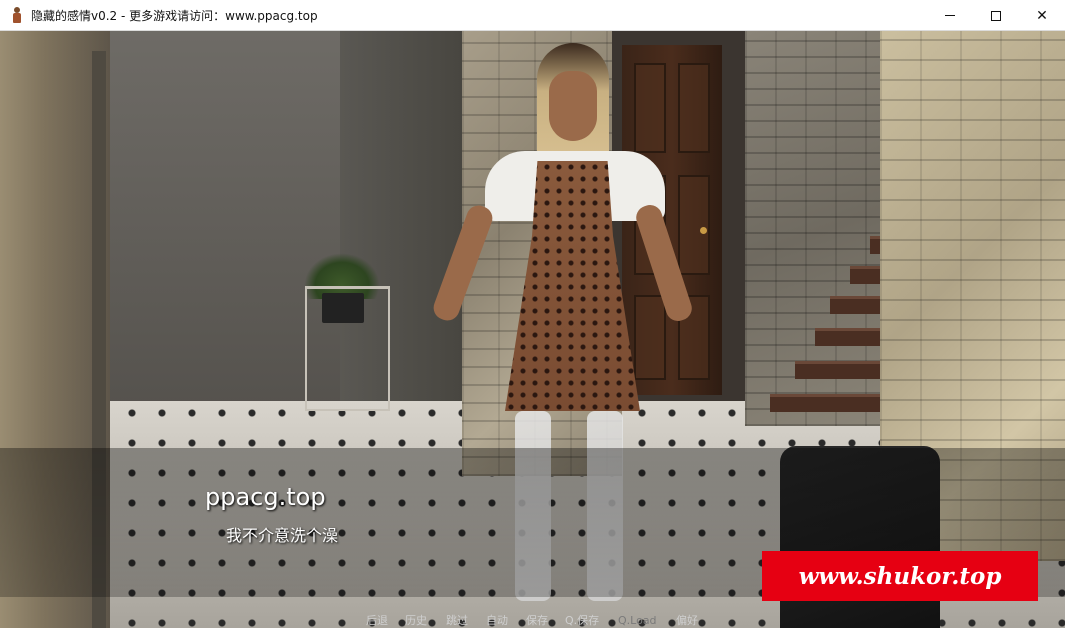 The width and height of the screenshot is (1065, 628). What do you see at coordinates (687, 621) in the screenshot?
I see `quick-menu-preferences: 偏好` at bounding box center [687, 621].